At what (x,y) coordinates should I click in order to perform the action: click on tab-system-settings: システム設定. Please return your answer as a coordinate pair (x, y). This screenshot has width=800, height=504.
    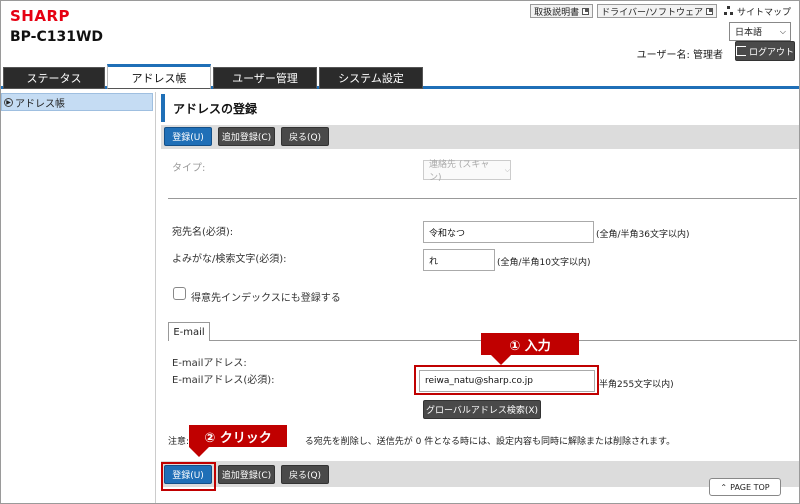
    Looking at the image, I should click on (371, 78).